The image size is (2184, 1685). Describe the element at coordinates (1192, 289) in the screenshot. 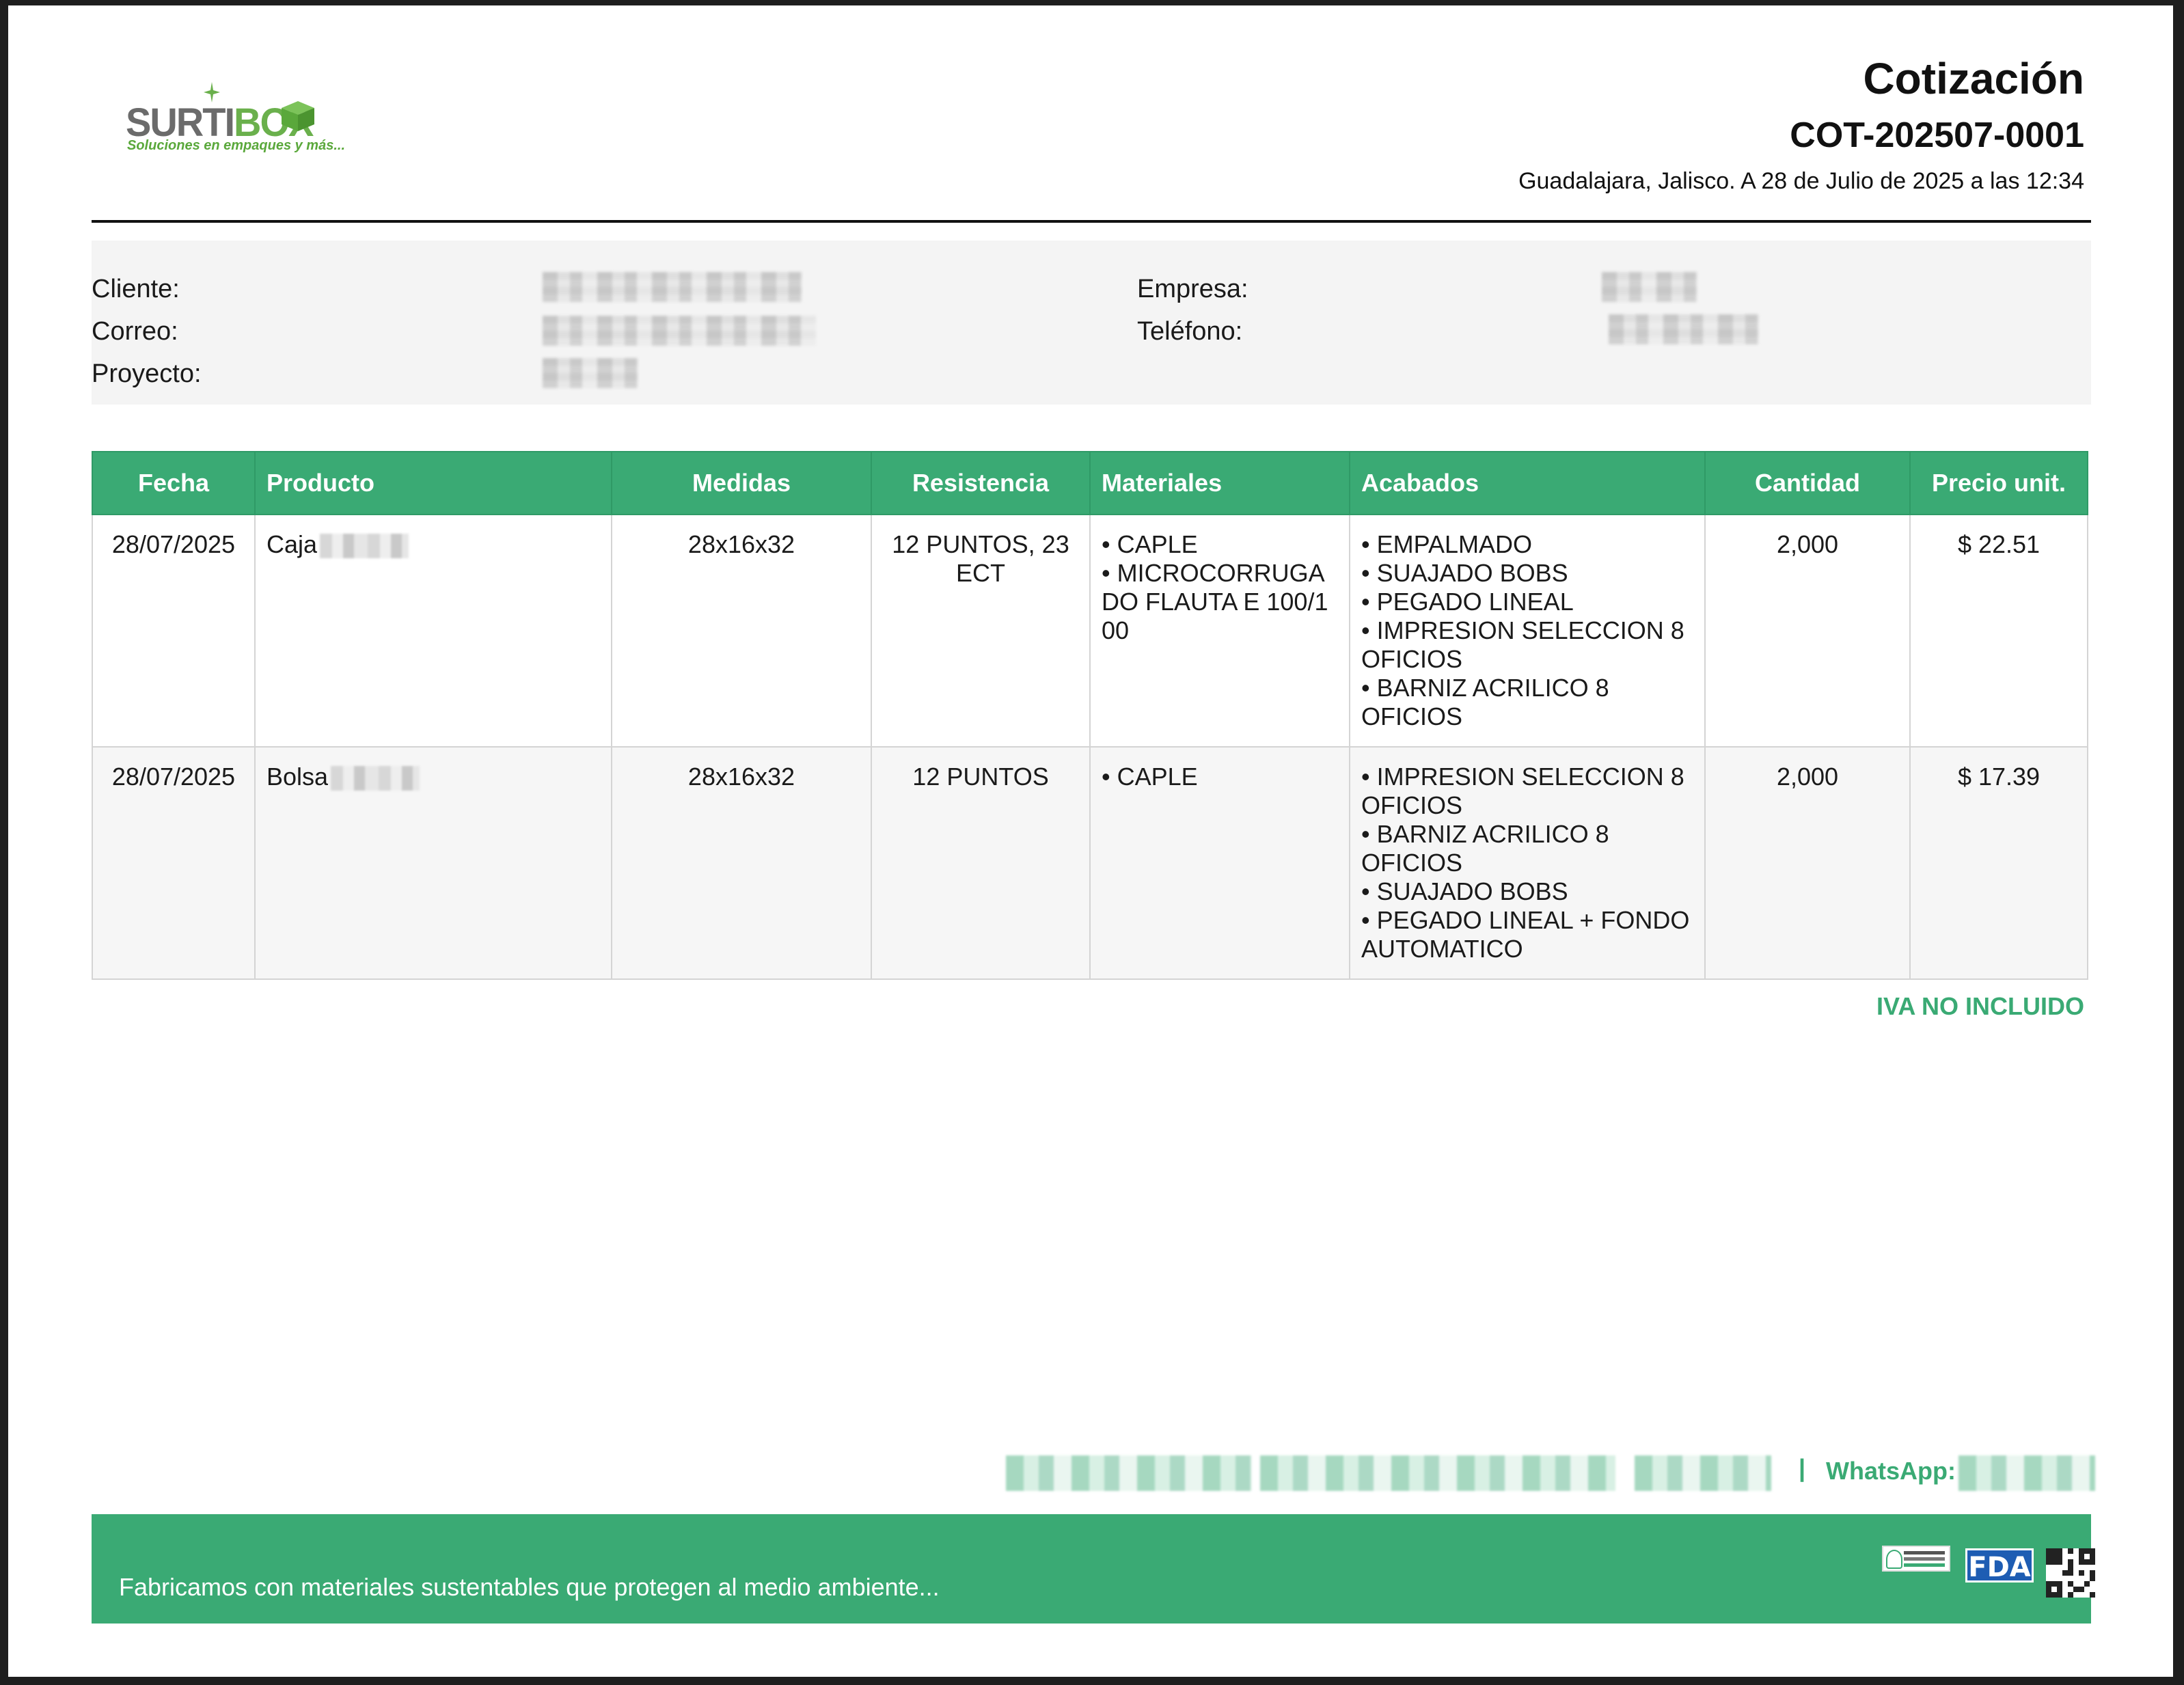

I see `empresa-label: Empresa:` at that location.